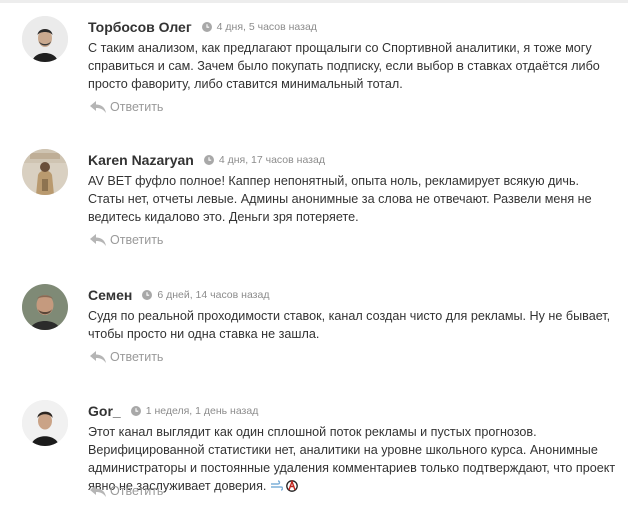 The image size is (628, 527). What do you see at coordinates (213, 295) in the screenshot?
I see `comment-time: 6 дней, 14 часов назад` at bounding box center [213, 295].